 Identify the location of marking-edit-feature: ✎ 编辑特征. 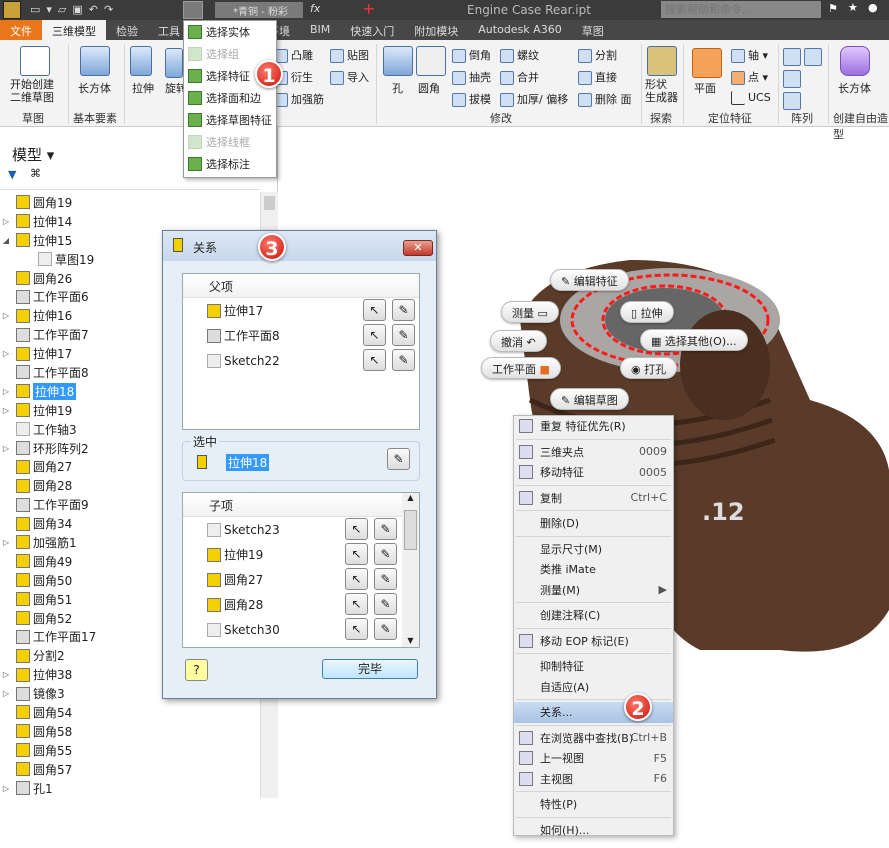
(589, 280).